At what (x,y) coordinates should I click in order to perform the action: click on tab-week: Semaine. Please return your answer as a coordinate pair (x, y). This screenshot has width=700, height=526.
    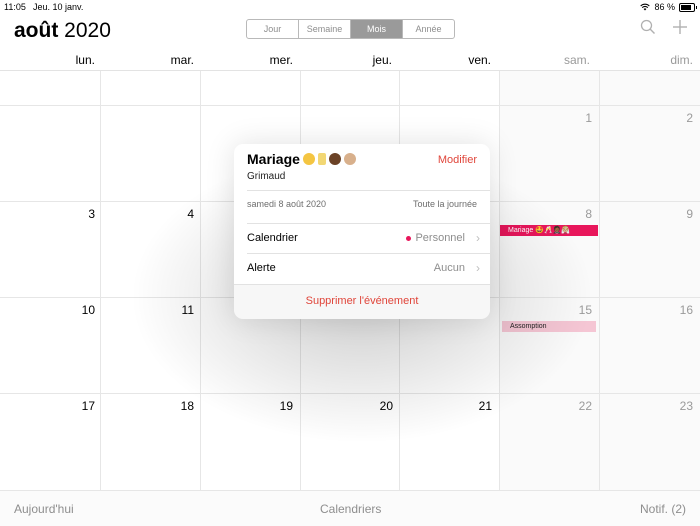
    Looking at the image, I should click on (325, 29).